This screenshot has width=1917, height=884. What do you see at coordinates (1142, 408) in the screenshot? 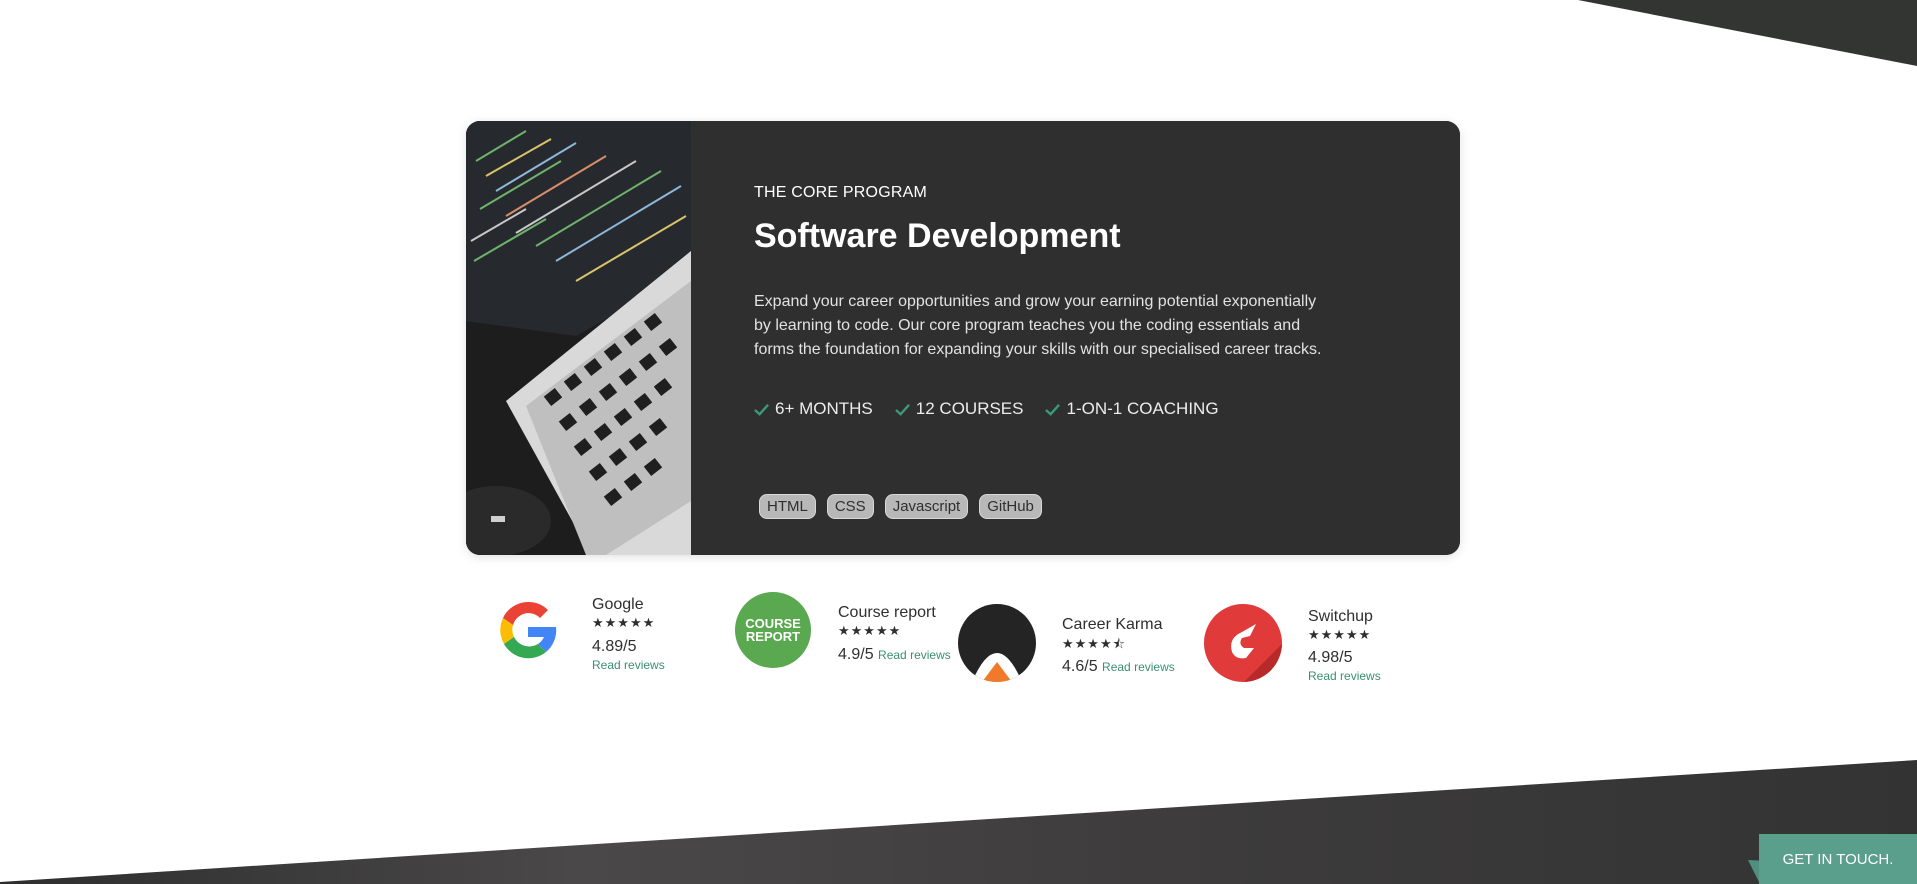
I see `feature-label: 1-ON-1 COACHING` at bounding box center [1142, 408].